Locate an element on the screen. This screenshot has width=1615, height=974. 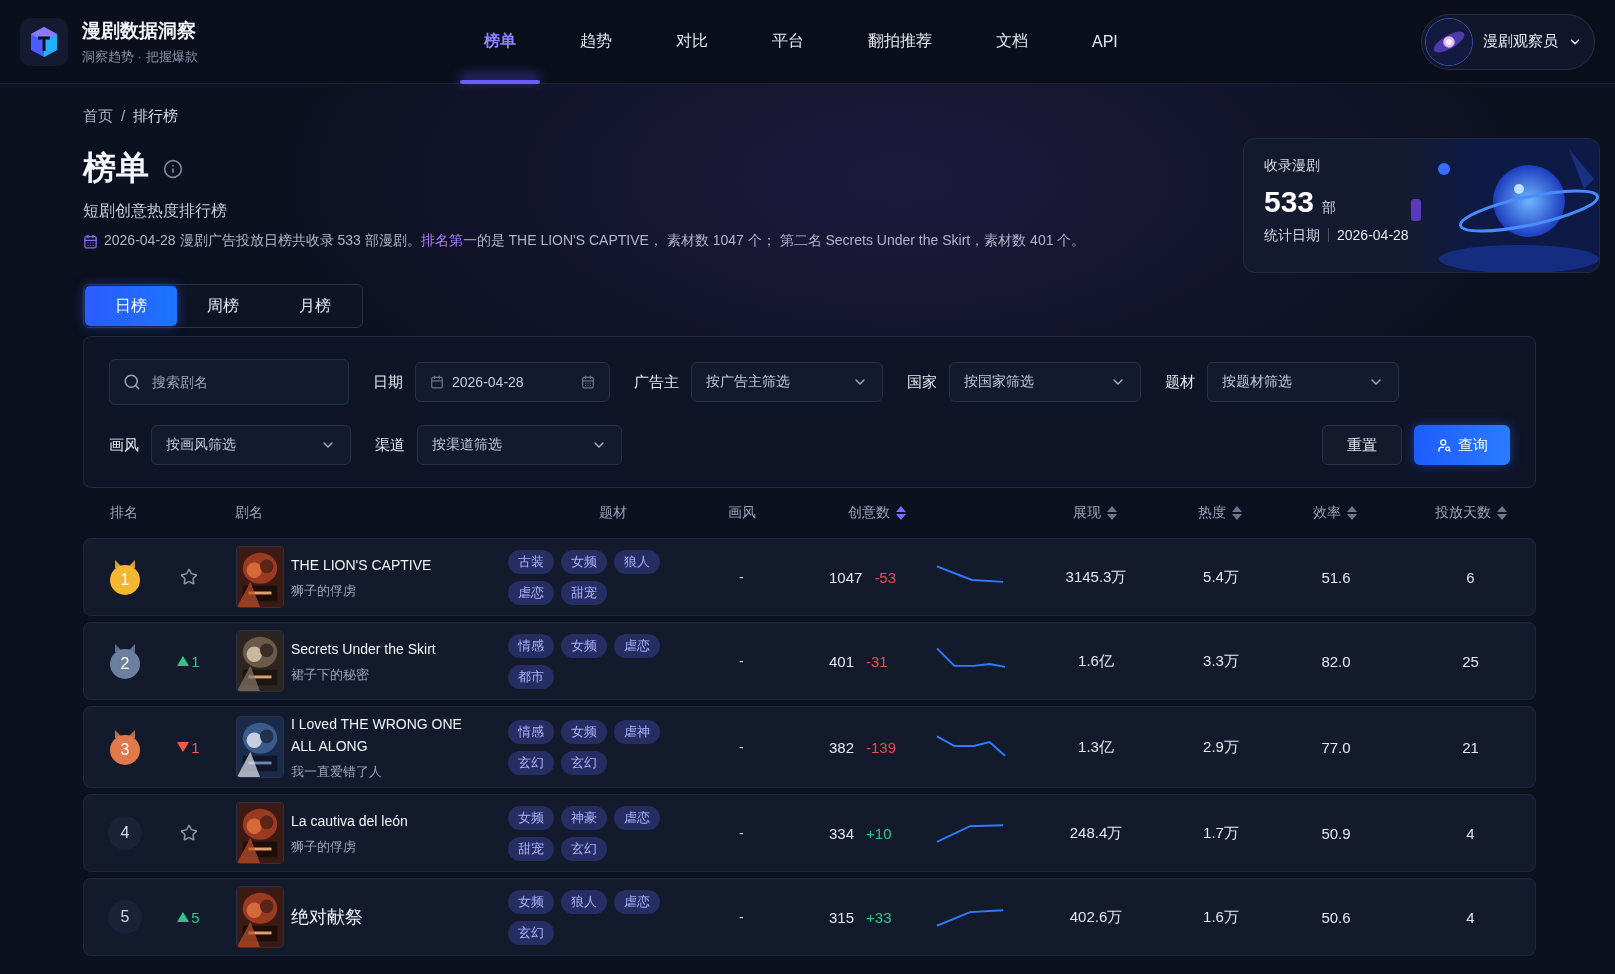
filter-label: 日期 is located at coordinates (388, 382).